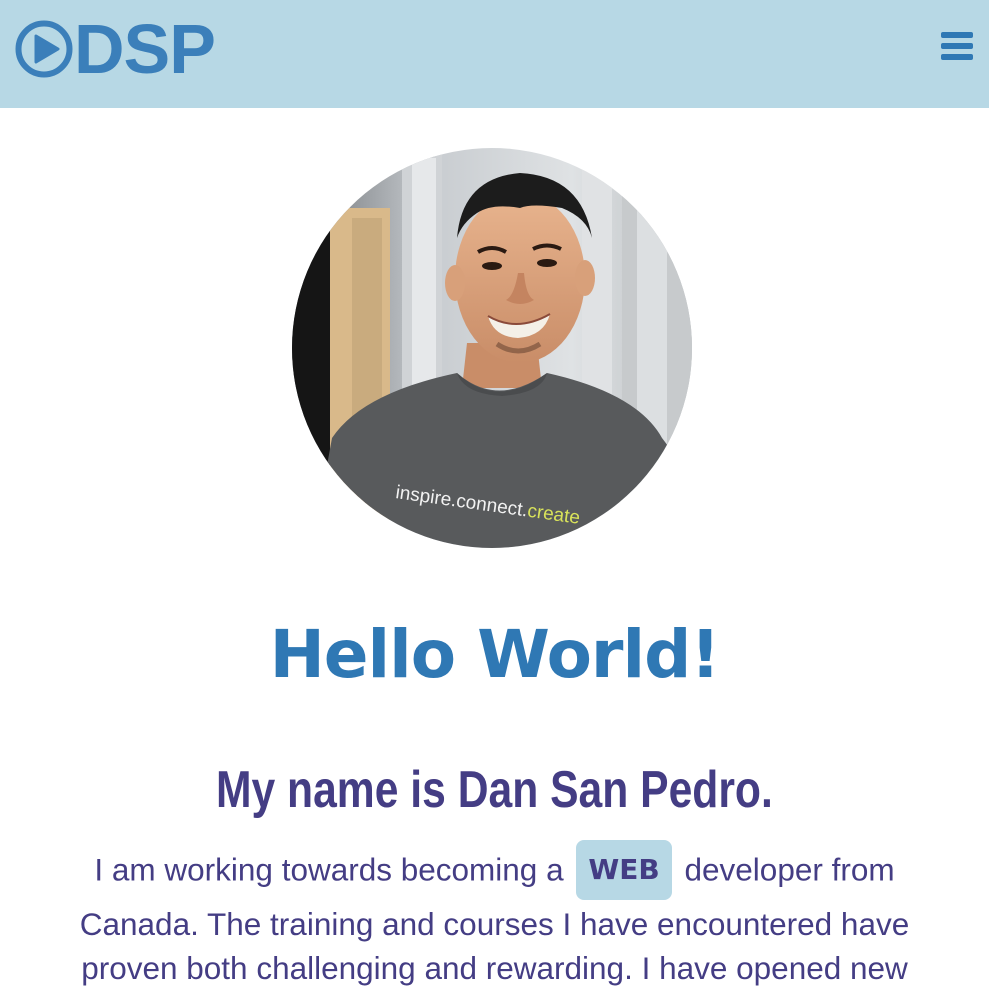 The height and width of the screenshot is (989, 989). I want to click on site-logo: DSP, so click(120, 49).